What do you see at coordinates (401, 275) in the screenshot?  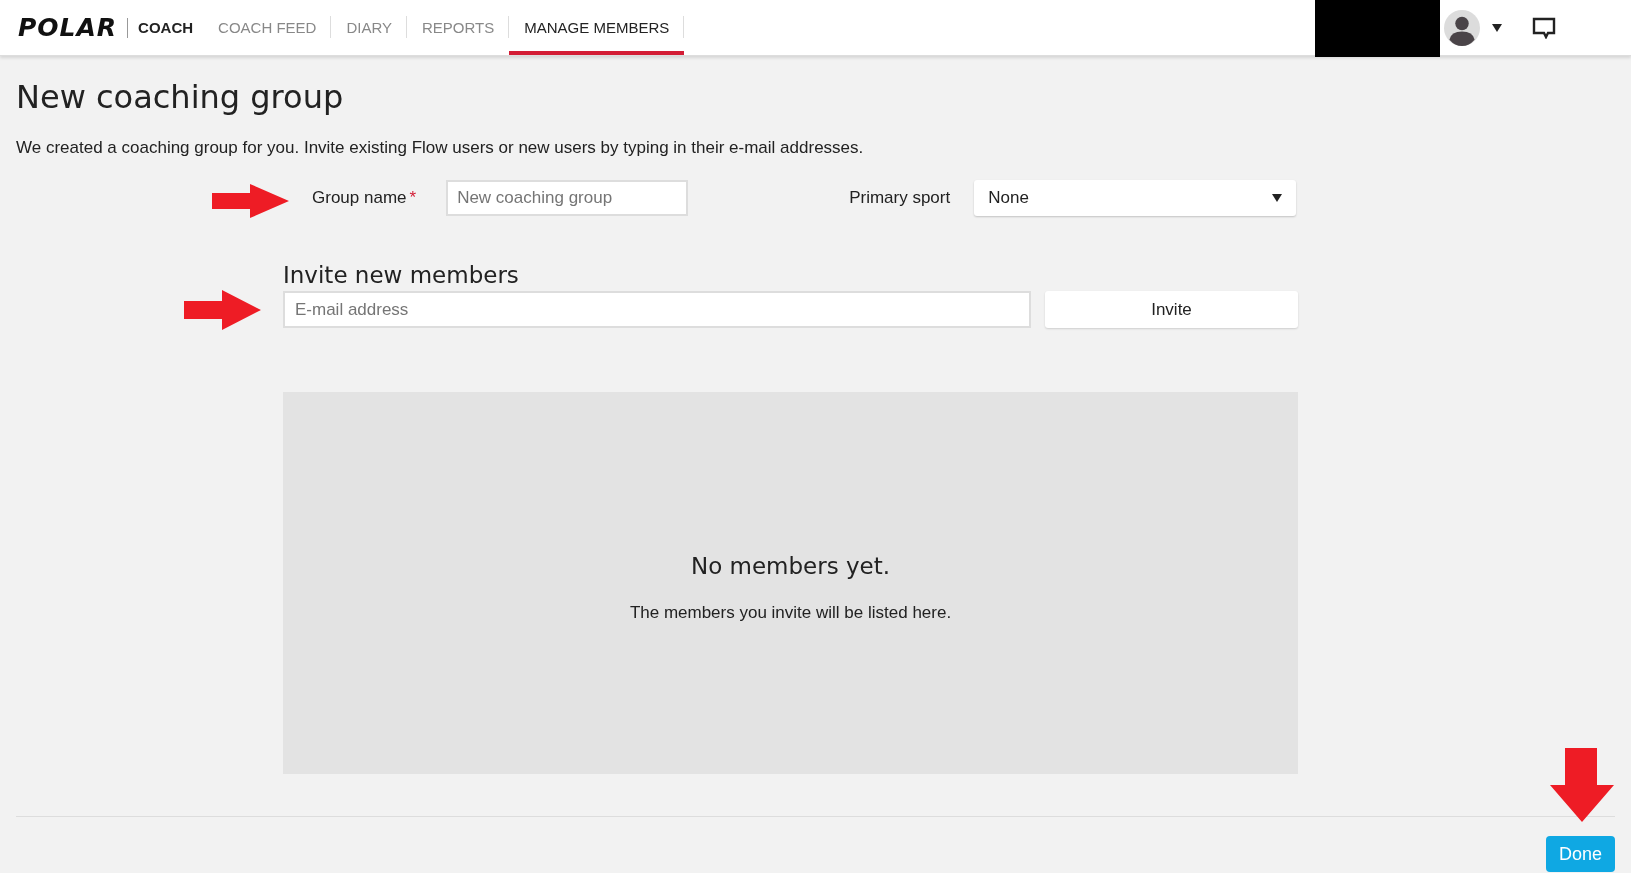 I see `section-heading: Invite new members` at bounding box center [401, 275].